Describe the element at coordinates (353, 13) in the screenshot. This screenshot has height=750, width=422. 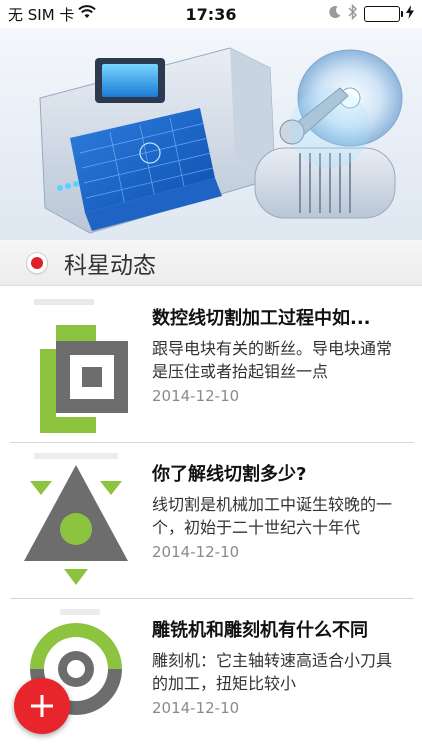
I see `bluetooth-icon` at that location.